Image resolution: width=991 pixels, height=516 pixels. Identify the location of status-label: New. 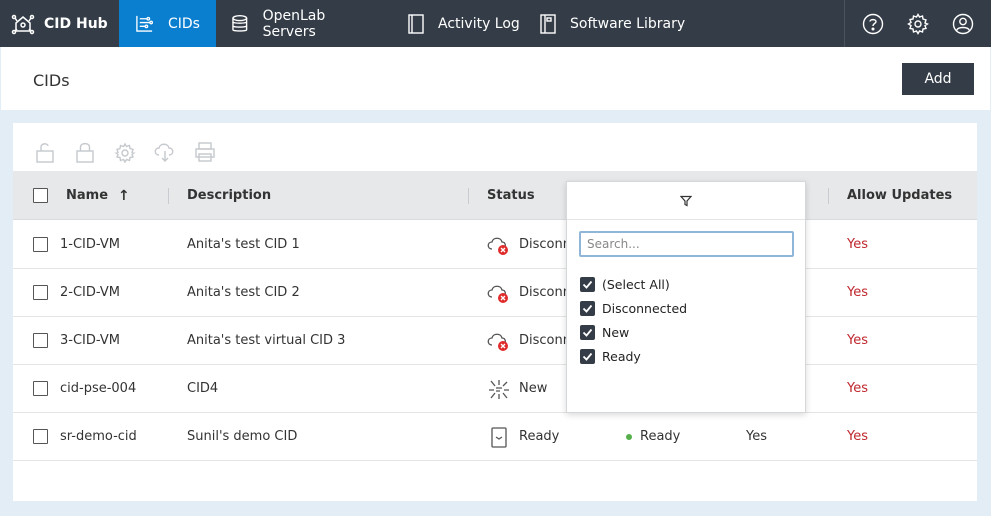
(533, 388).